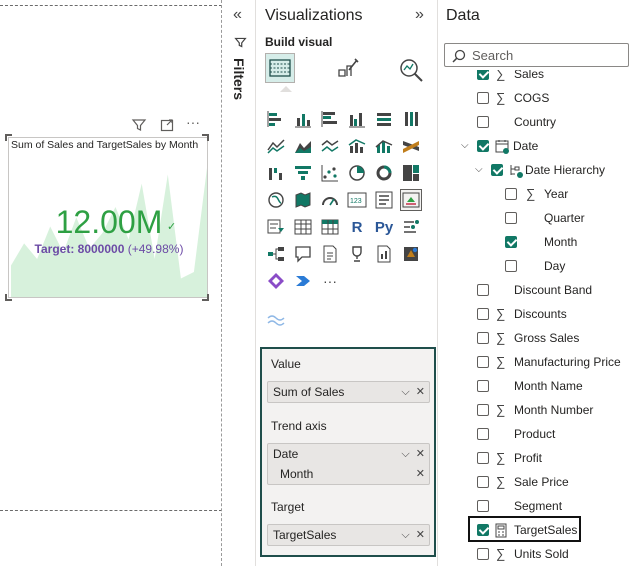 The width and height of the screenshot is (633, 566). What do you see at coordinates (411, 200) in the screenshot?
I see `kpi-icon` at bounding box center [411, 200].